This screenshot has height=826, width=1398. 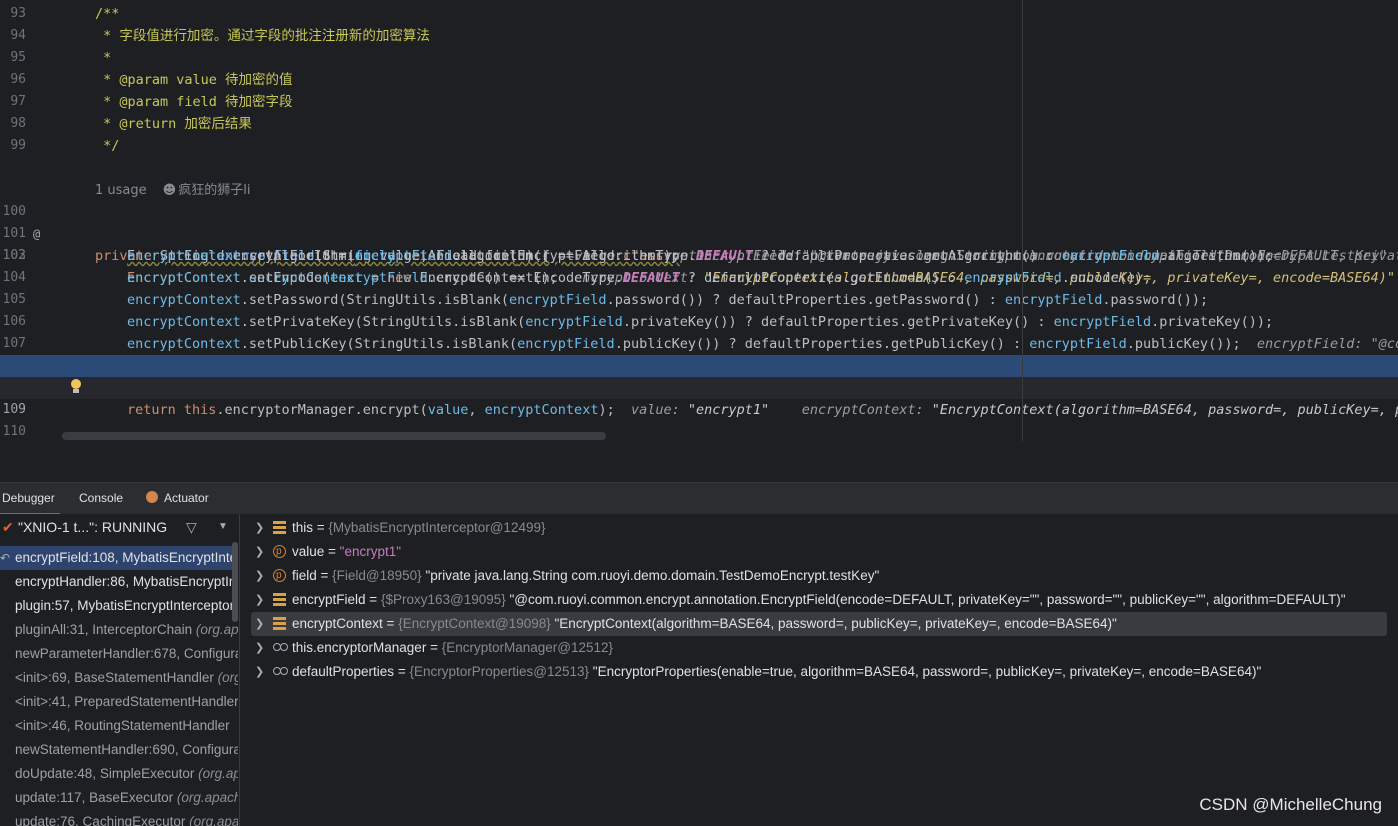 What do you see at coordinates (399, 344) in the screenshot?
I see `code-token: StringUtils` at bounding box center [399, 344].